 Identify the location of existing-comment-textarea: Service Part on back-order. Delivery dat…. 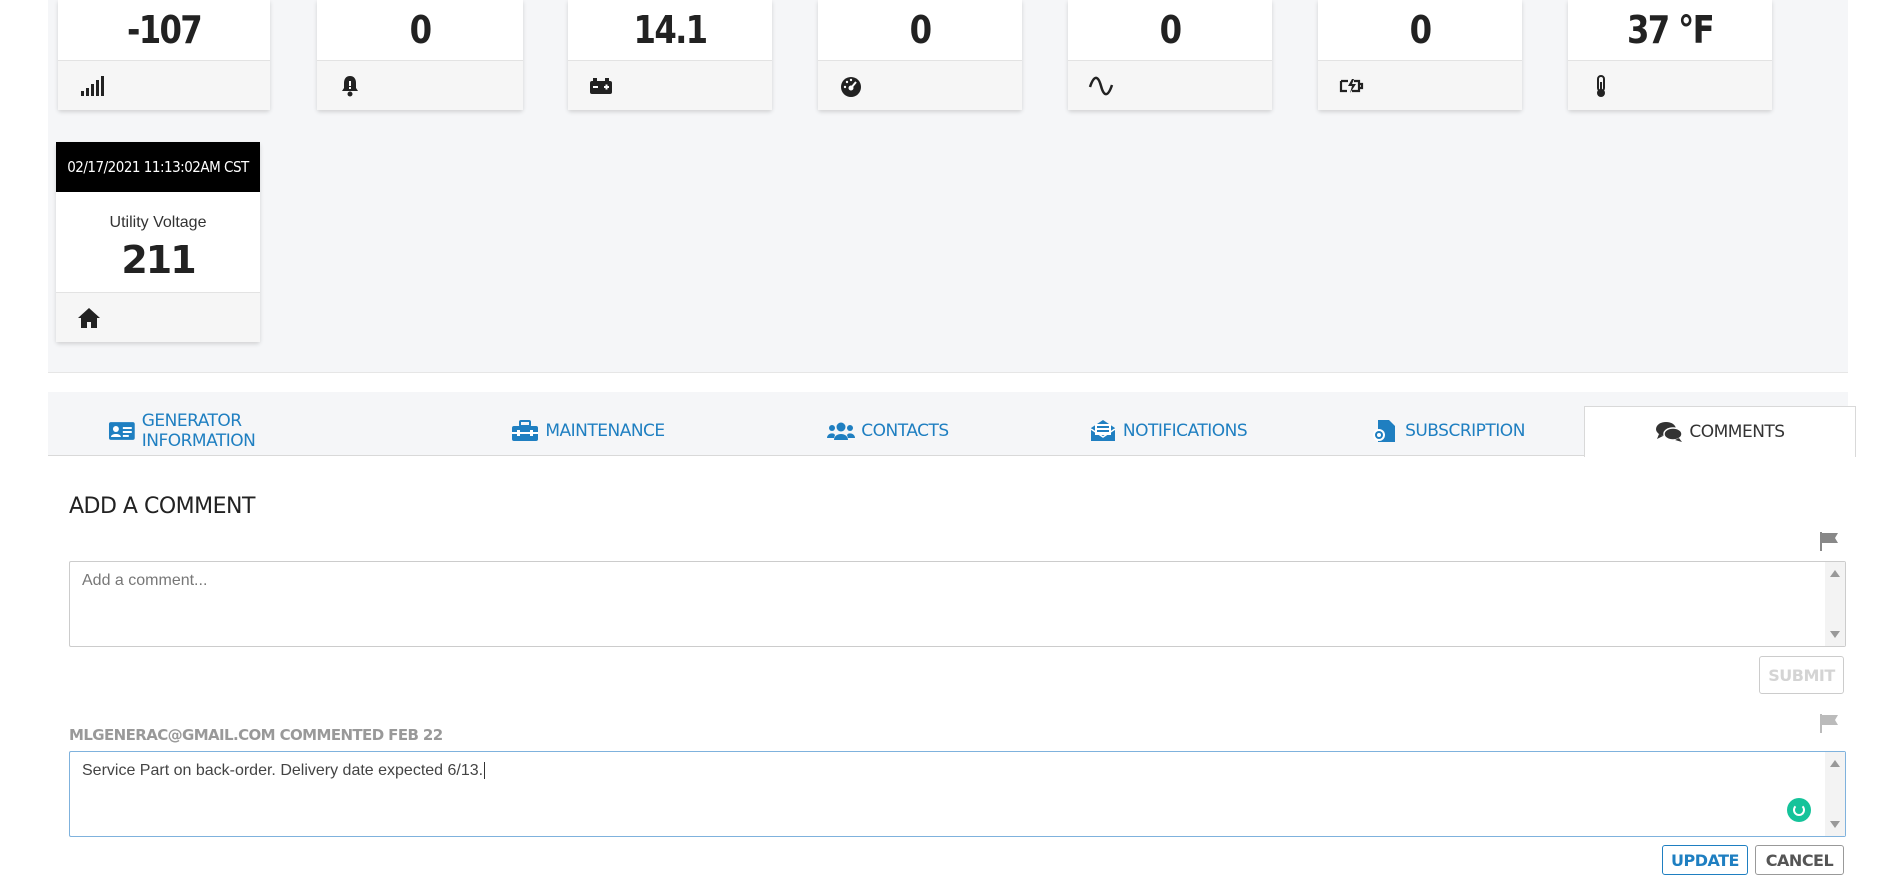
(957, 794).